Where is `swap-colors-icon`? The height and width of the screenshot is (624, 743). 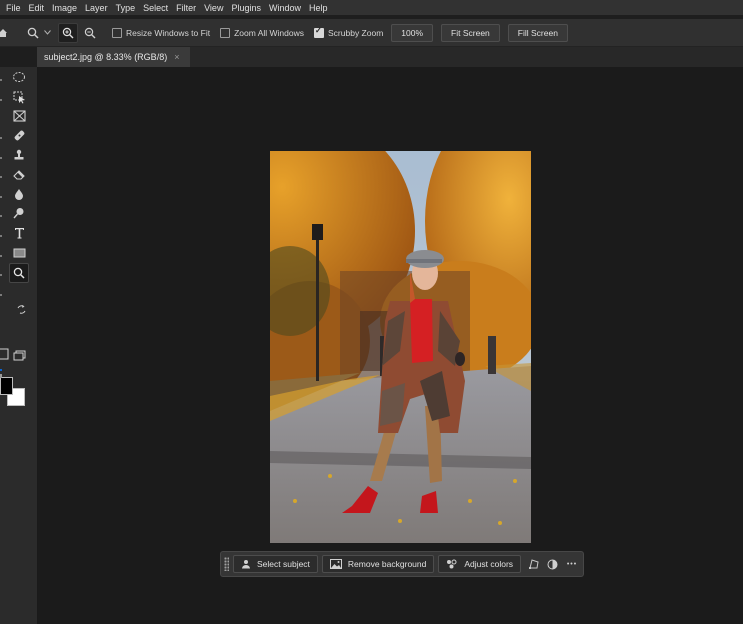
swap-colors-icon is located at coordinates (21, 309).